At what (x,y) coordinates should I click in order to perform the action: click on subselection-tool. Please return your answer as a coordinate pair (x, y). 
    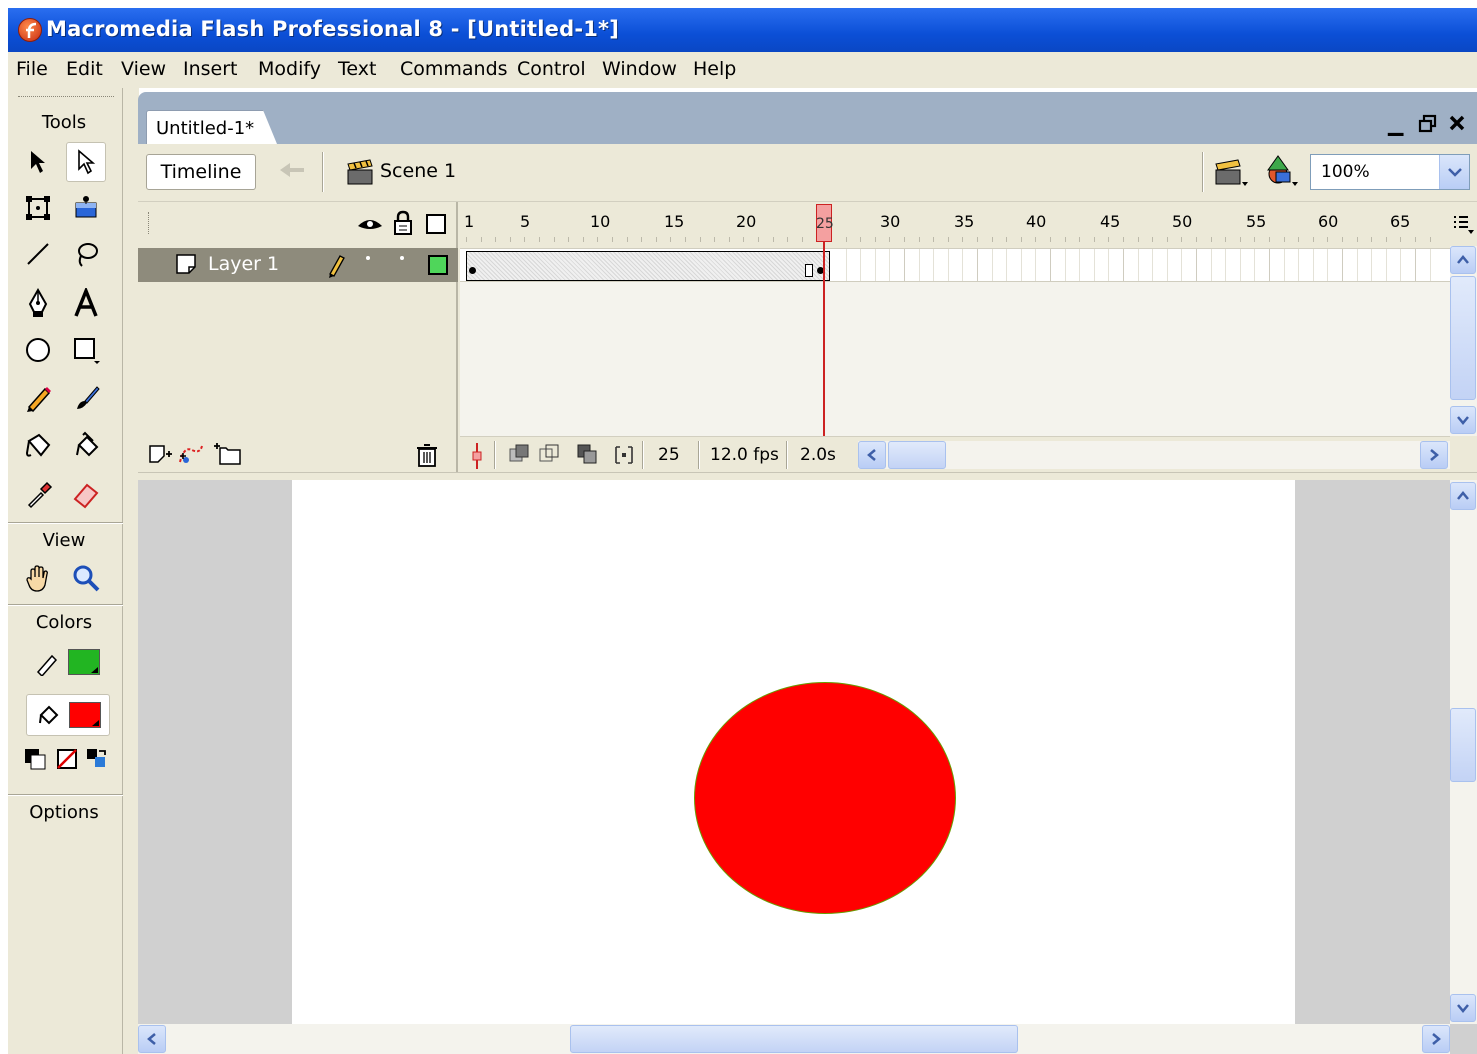
    Looking at the image, I should click on (86, 162).